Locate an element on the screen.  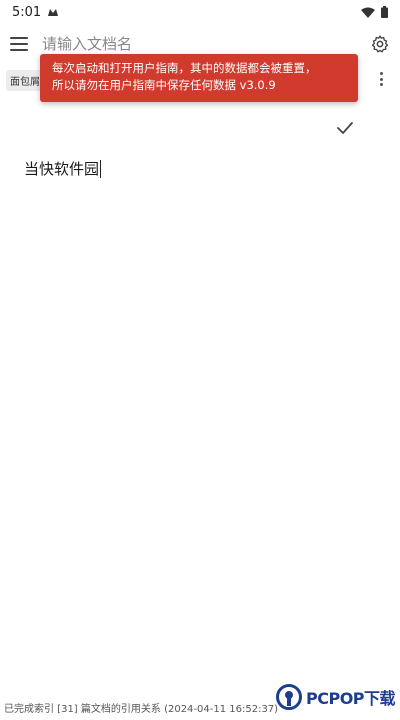
watermark-text: PCPOP下载 is located at coordinates (351, 698).